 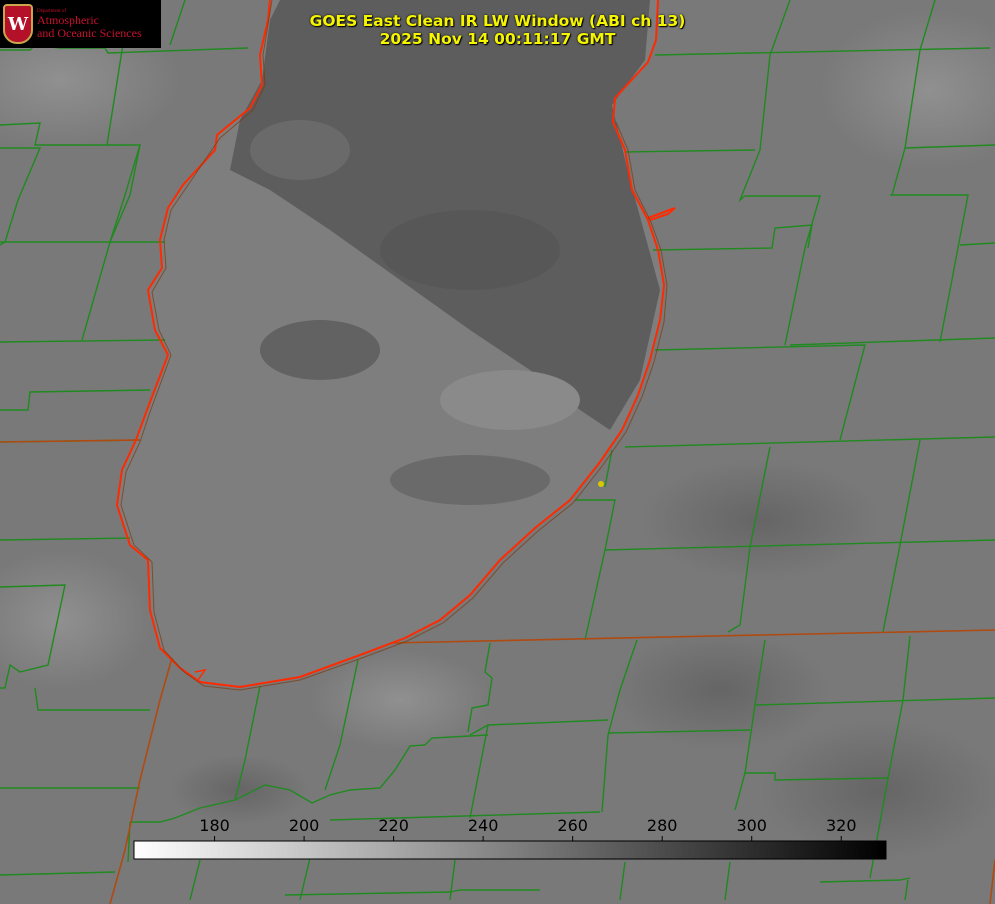 I want to click on site-marker, so click(x=601, y=484).